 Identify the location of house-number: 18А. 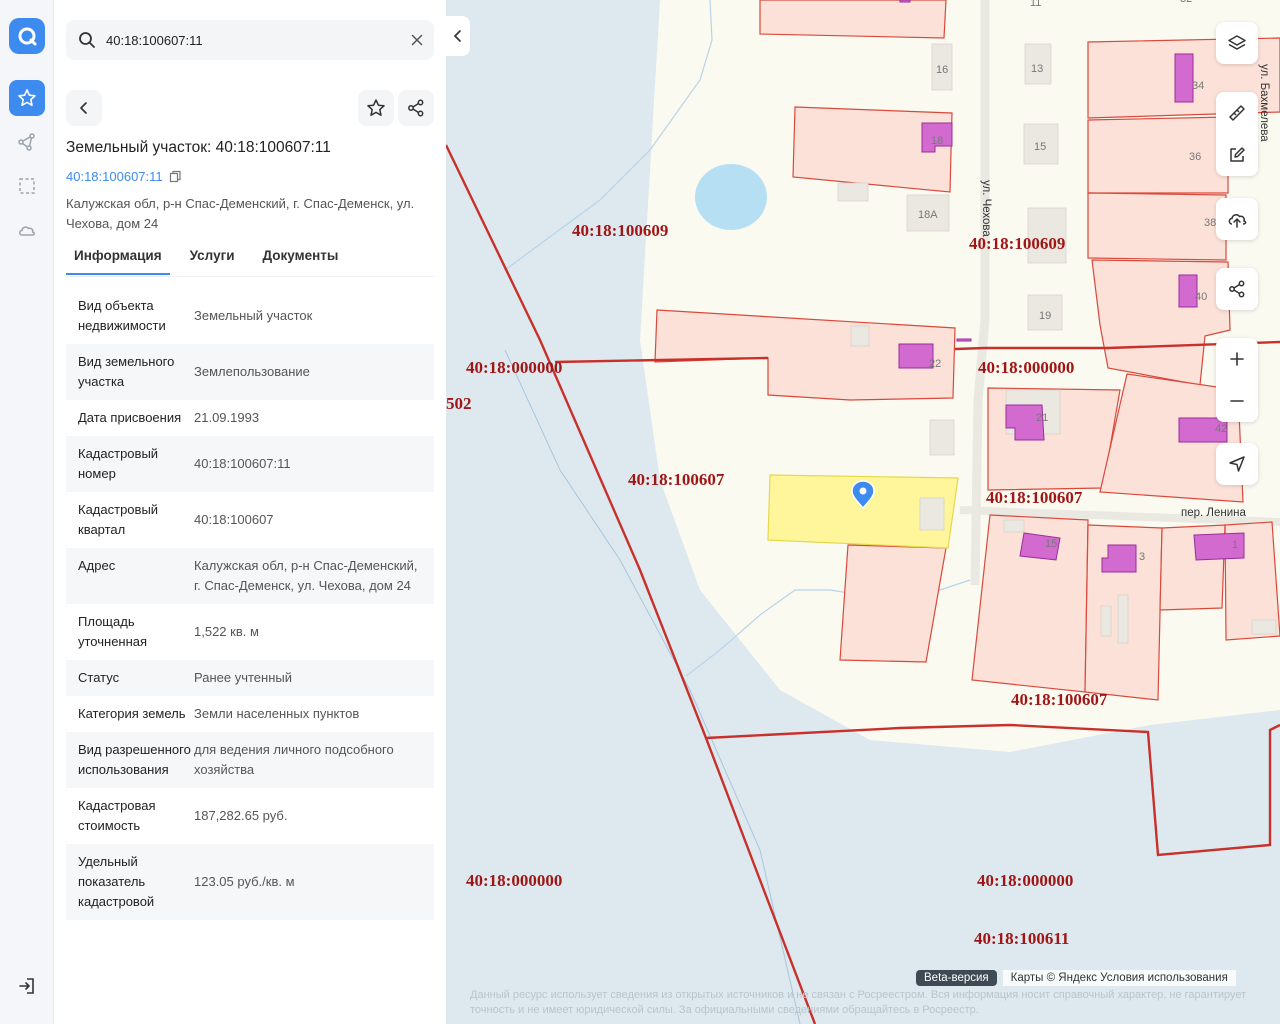
(928, 215).